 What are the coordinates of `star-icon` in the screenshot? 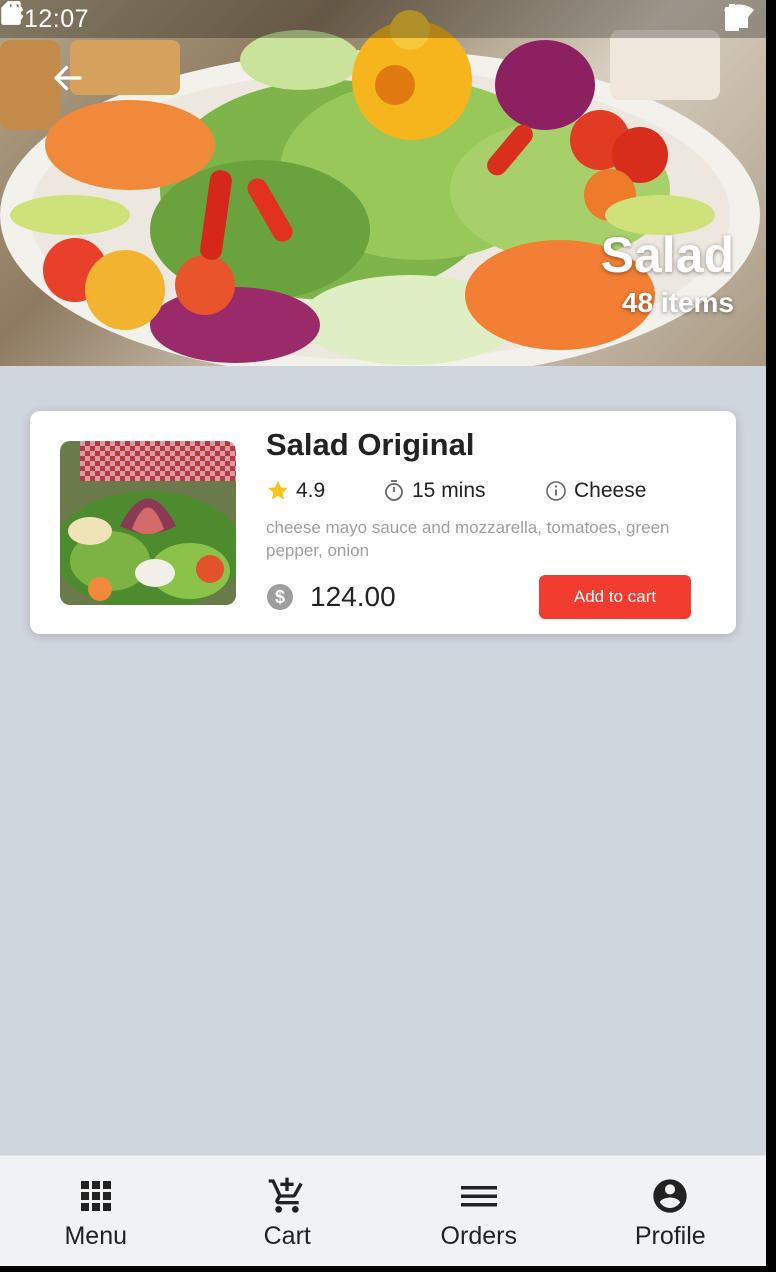 It's located at (278, 490).